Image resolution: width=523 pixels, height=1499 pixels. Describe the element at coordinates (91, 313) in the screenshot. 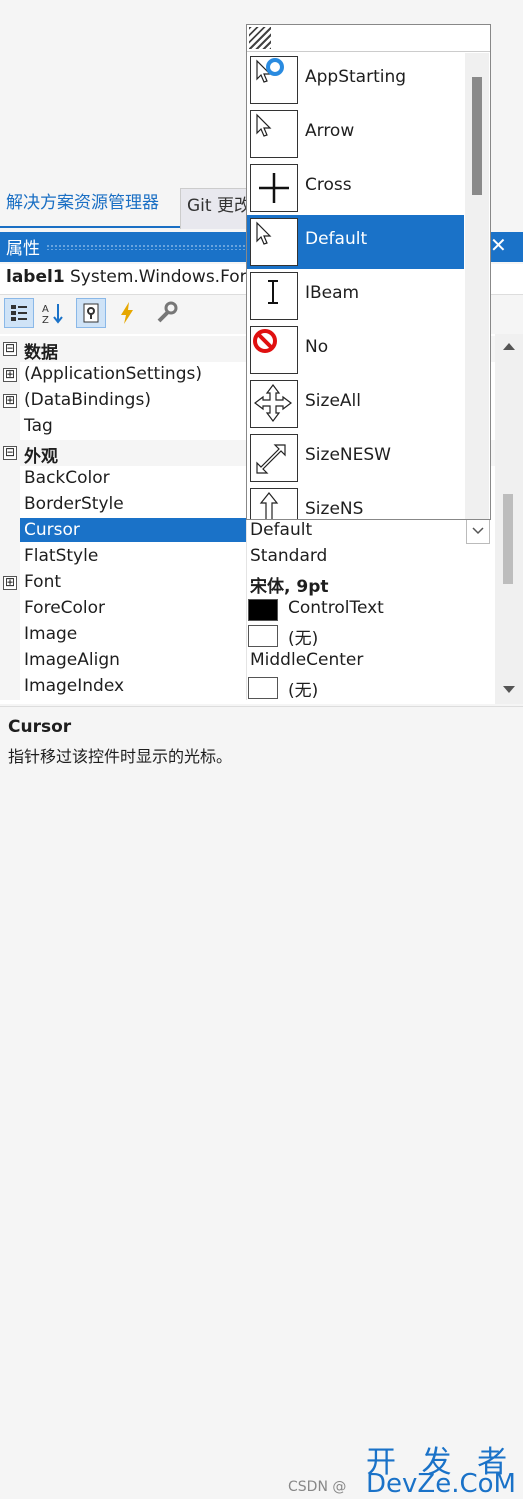

I see `properties-icon` at that location.